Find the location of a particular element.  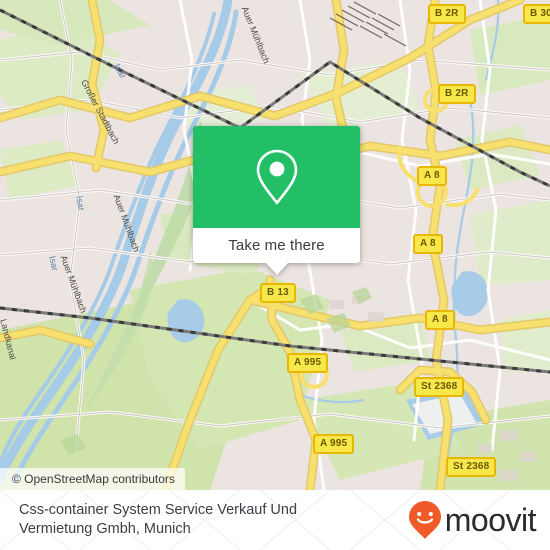

moovit-brand: moovit is located at coordinates (472, 520).